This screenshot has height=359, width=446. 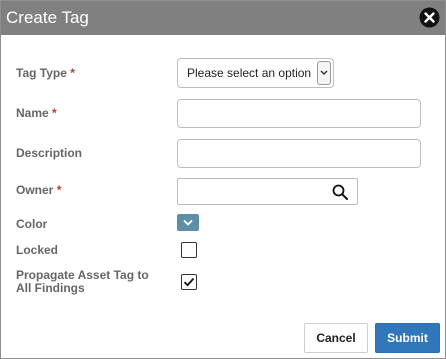 I want to click on description-label: Description, so click(x=49, y=153).